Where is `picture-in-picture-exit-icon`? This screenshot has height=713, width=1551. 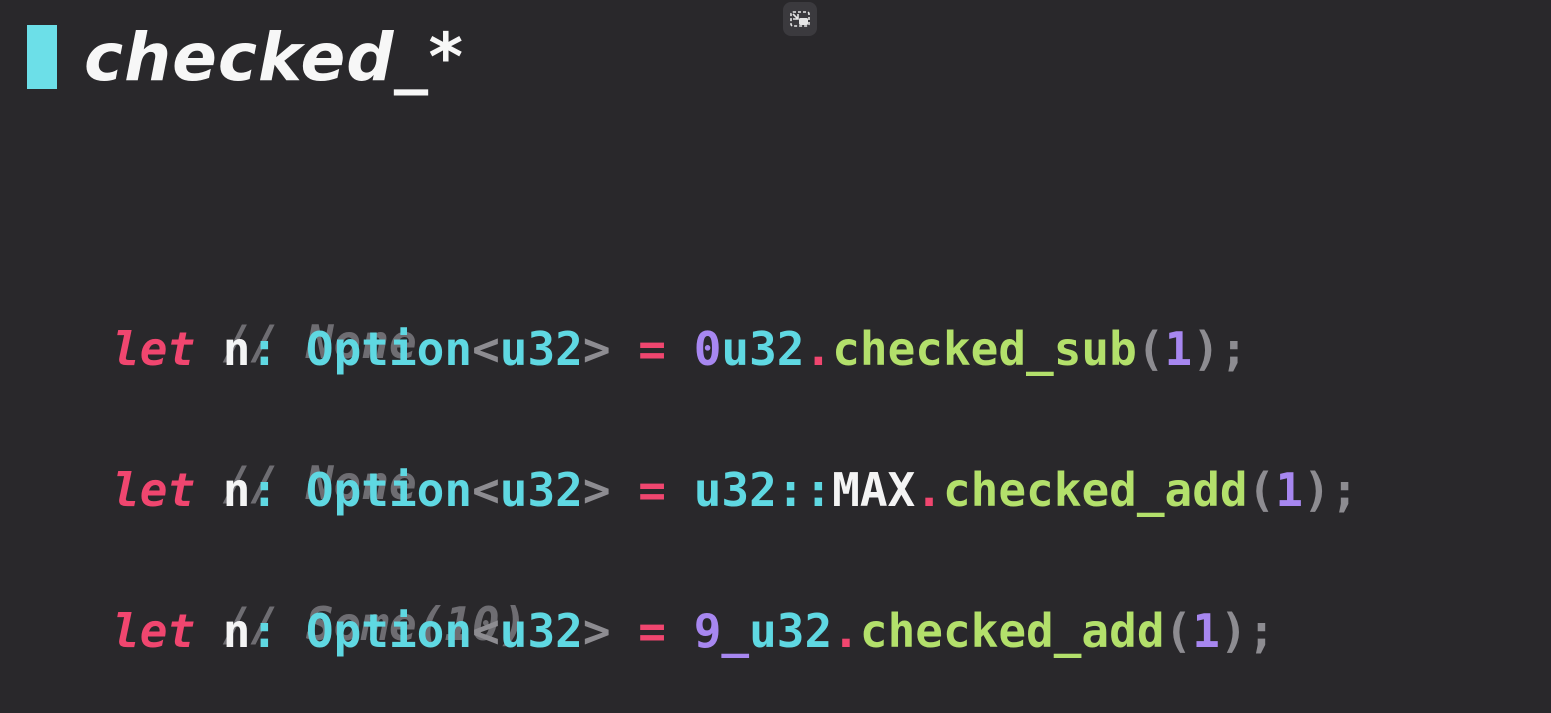
picture-in-picture-exit-icon is located at coordinates (800, 19).